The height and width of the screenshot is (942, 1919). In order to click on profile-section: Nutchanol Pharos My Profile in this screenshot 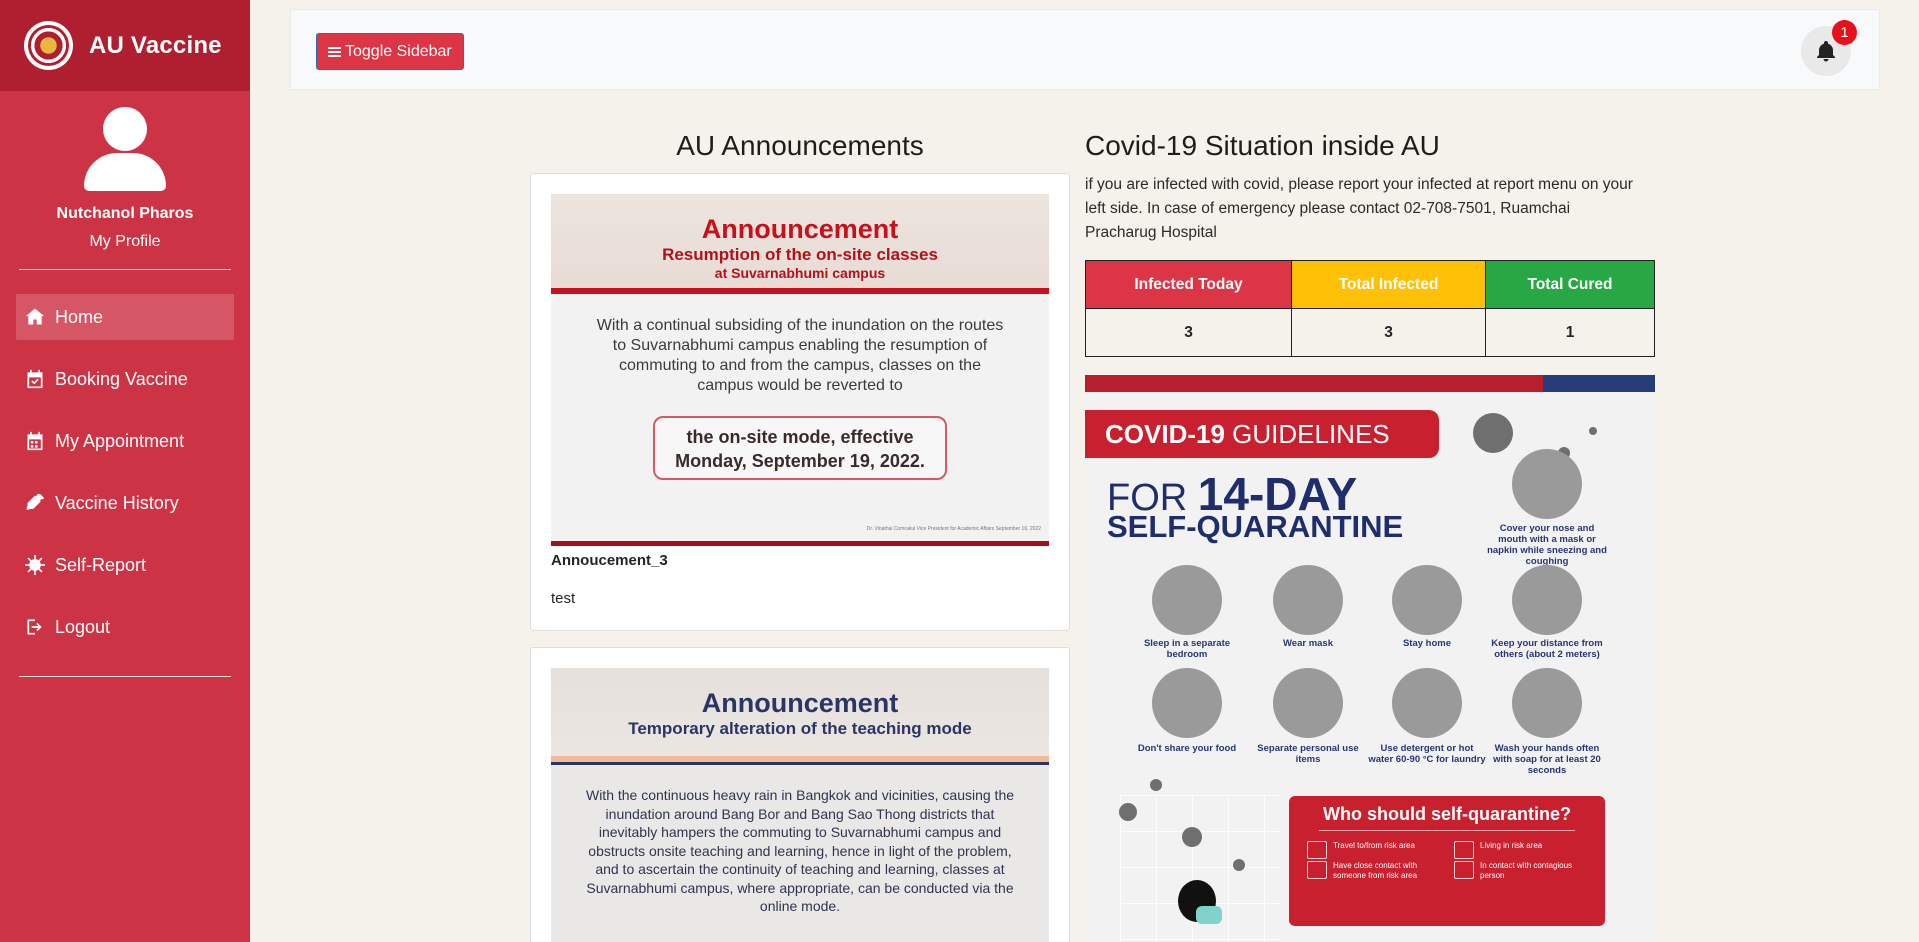, I will do `click(125, 171)`.